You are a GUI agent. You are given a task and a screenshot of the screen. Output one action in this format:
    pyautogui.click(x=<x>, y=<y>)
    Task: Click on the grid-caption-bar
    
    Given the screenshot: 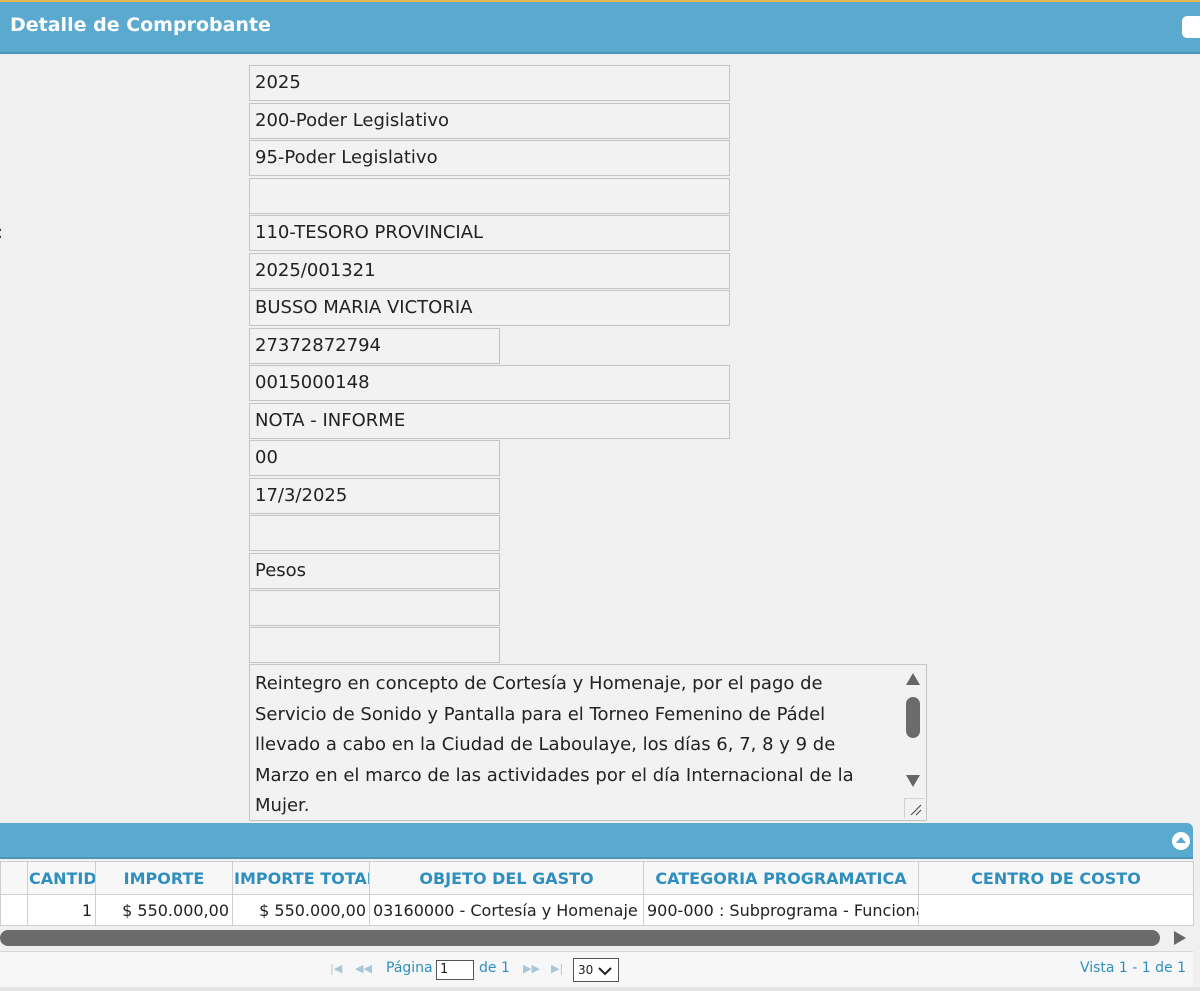 What is the action you would take?
    pyautogui.click(x=596, y=841)
    